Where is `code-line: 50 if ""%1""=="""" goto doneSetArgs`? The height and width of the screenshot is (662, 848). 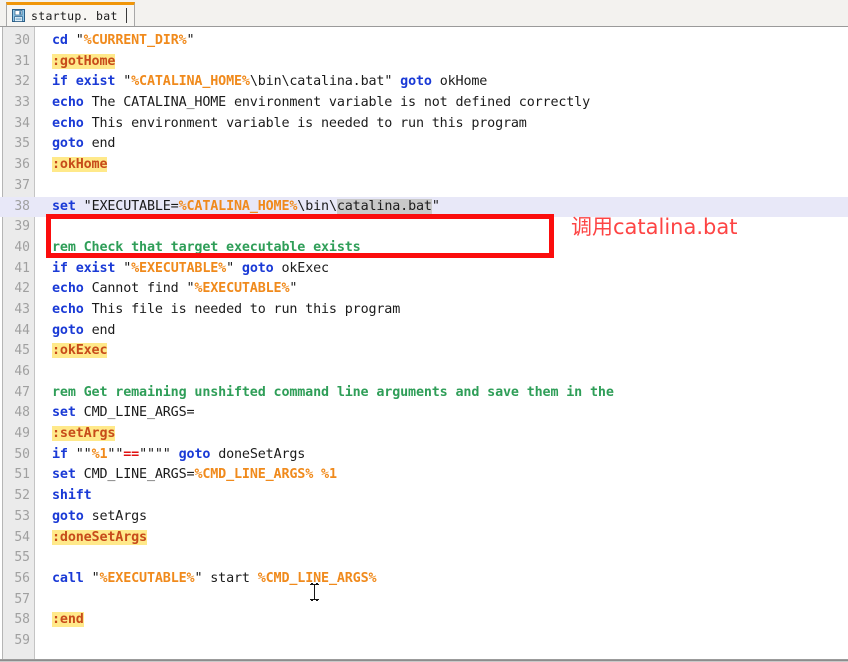 code-line: 50 if ""%1""=="""" goto doneSetArgs is located at coordinates (424, 455).